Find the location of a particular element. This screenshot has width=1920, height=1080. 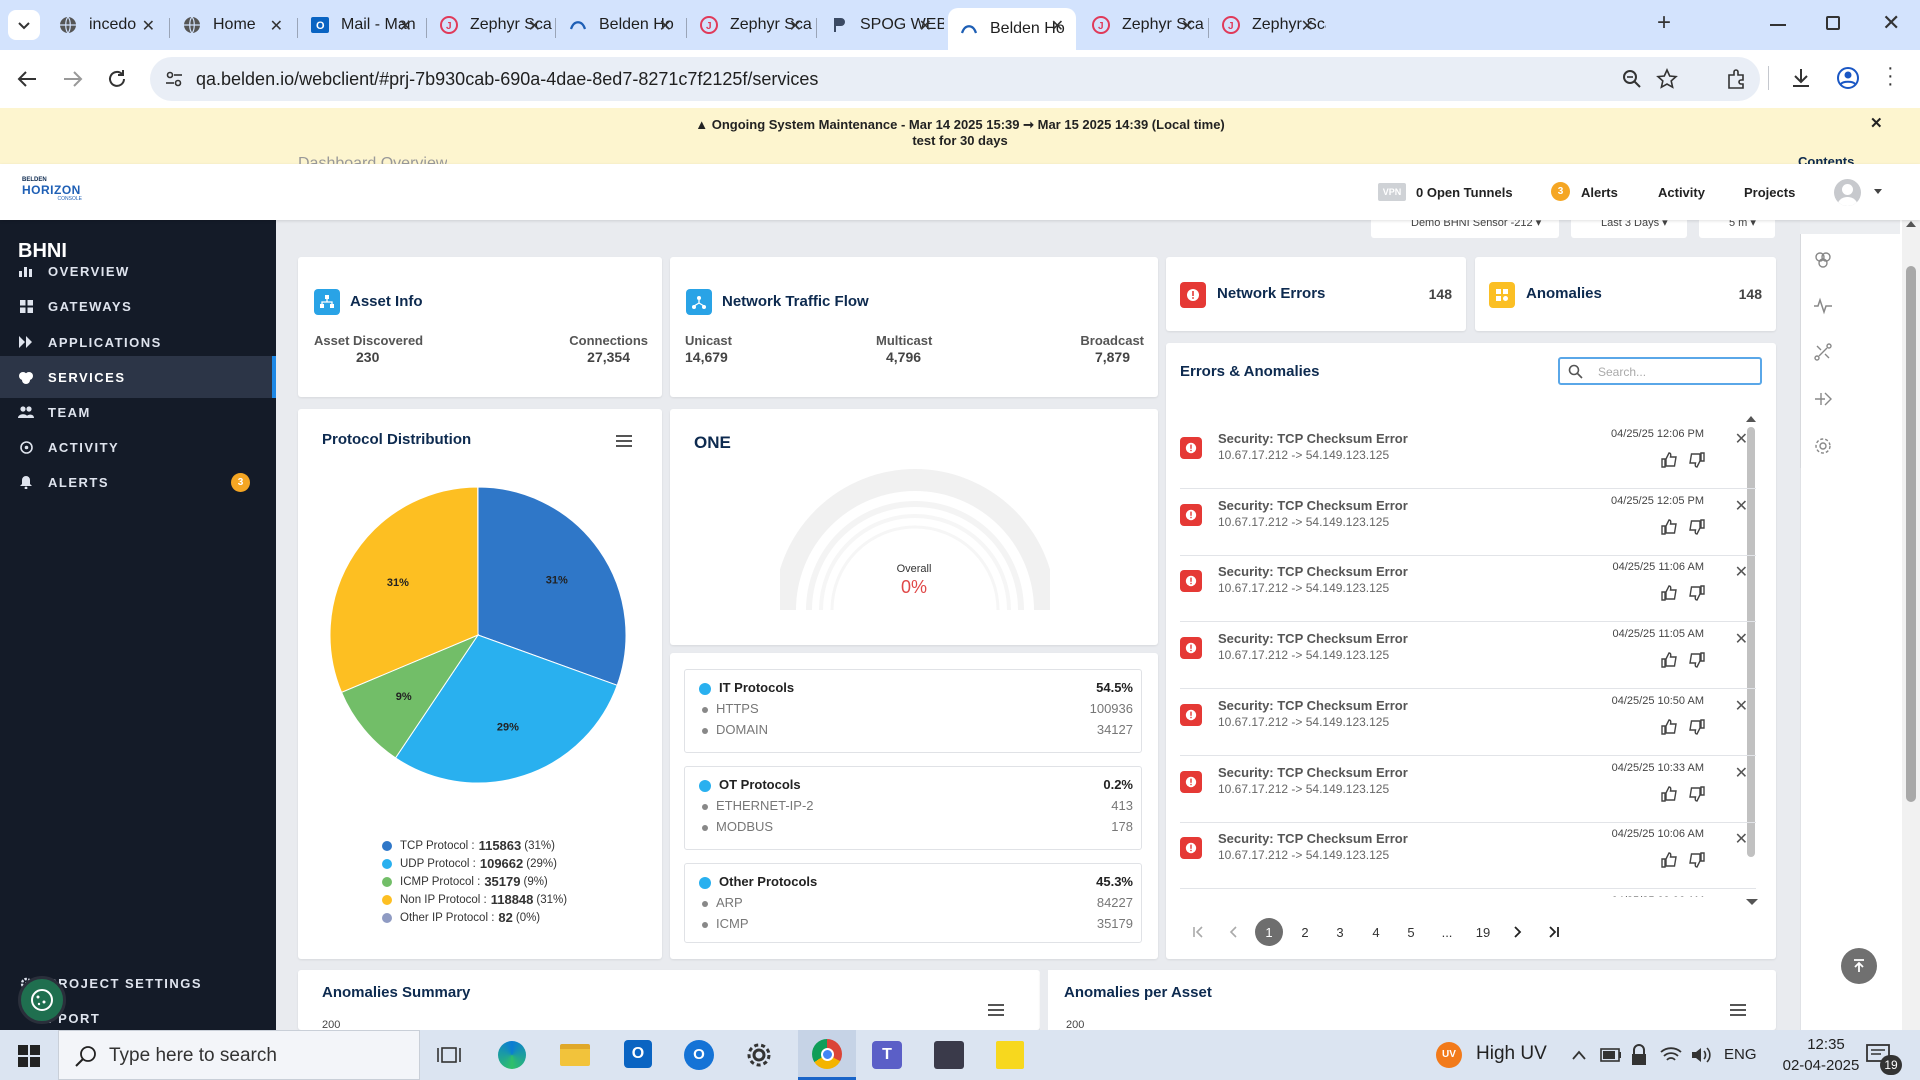

page-scroll-thumb is located at coordinates (1911, 534).